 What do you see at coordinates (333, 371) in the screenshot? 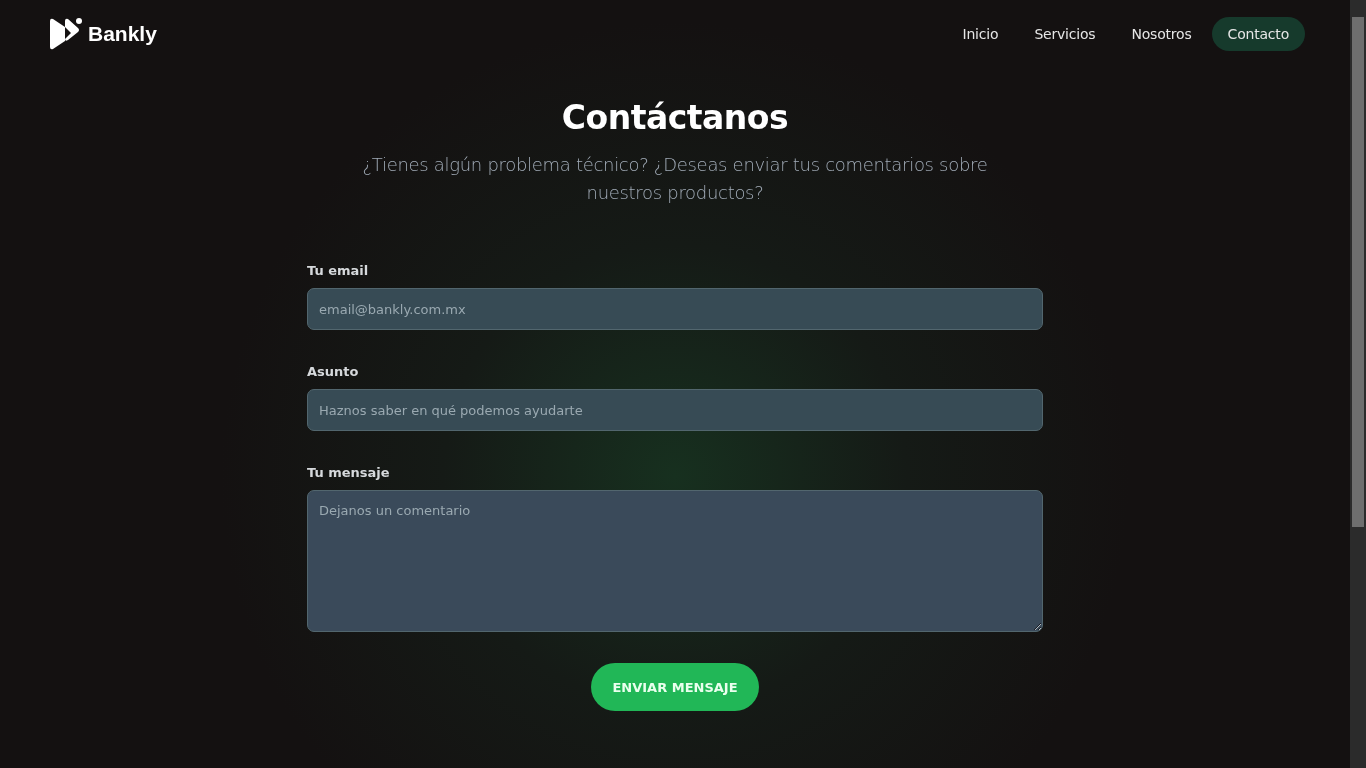
I see `field-label: Asunto` at bounding box center [333, 371].